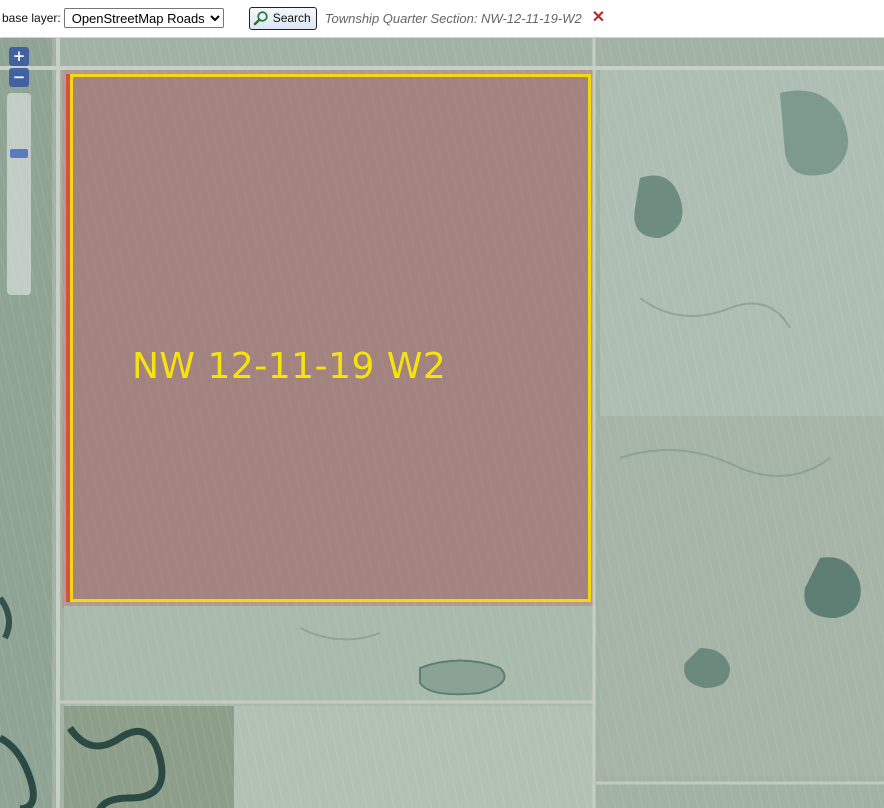  I want to click on parcel-label: NW 12-11-19 W2, so click(289, 366).